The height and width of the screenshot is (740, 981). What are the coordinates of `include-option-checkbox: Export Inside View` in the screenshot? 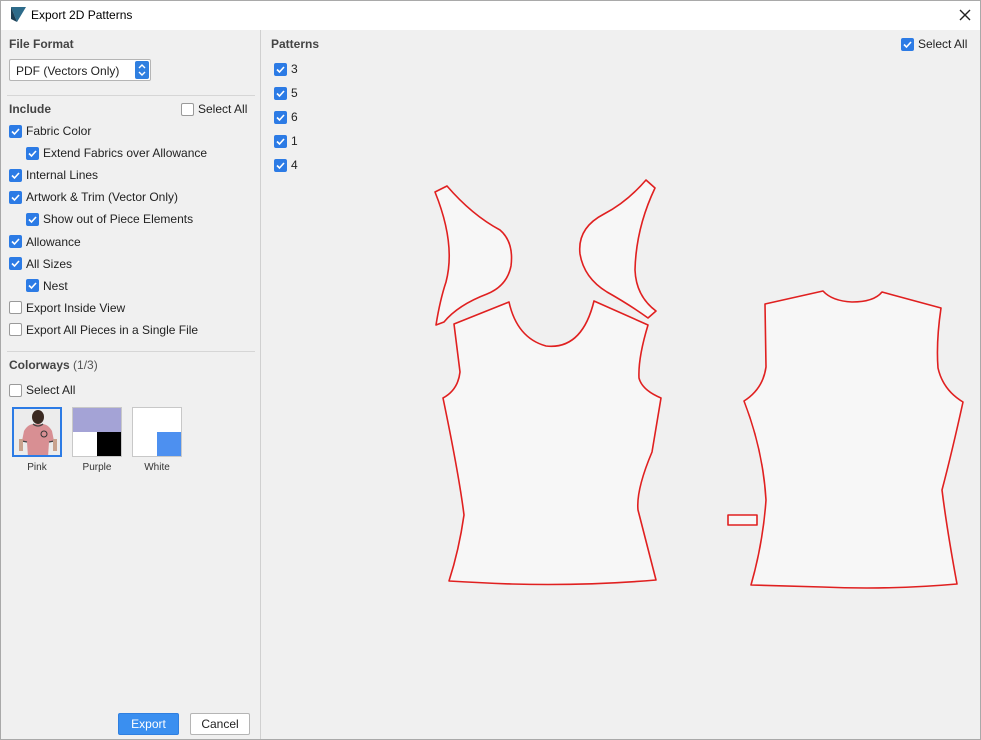 It's located at (67, 308).